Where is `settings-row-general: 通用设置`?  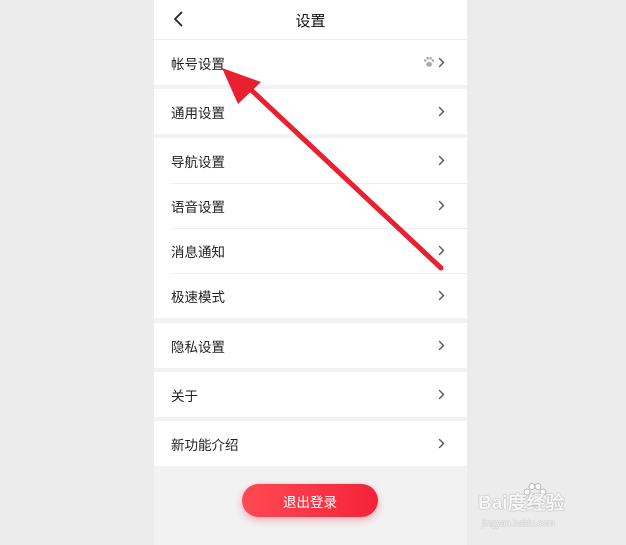 settings-row-general: 通用设置 is located at coordinates (310, 111).